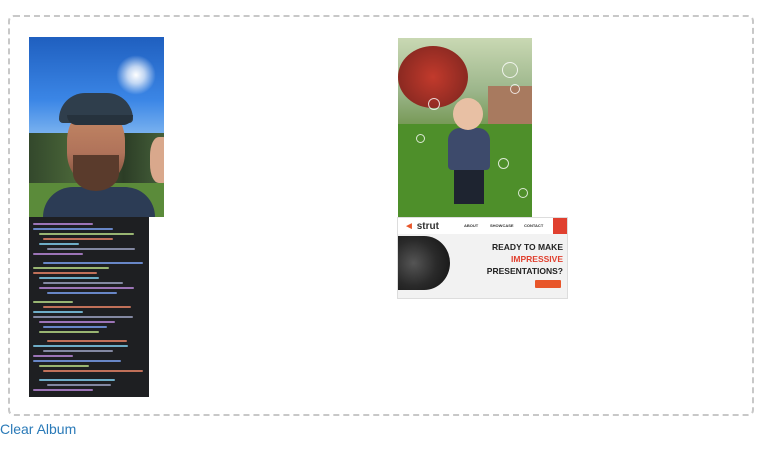 The height and width of the screenshot is (455, 766). I want to click on strut-cta-button, so click(548, 284).